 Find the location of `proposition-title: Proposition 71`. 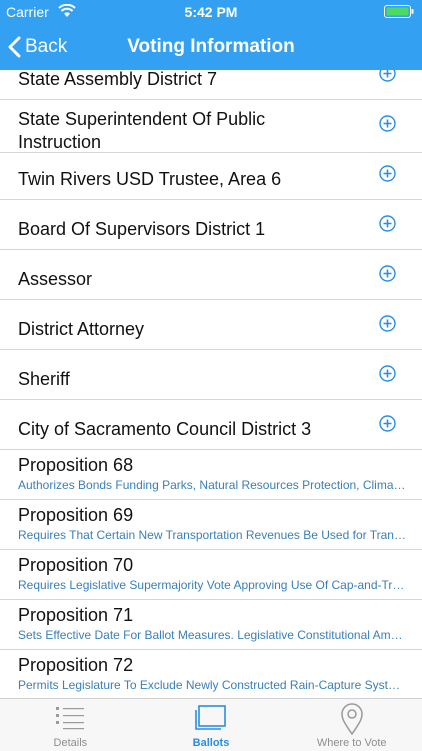

proposition-title: Proposition 71 is located at coordinates (76, 615).